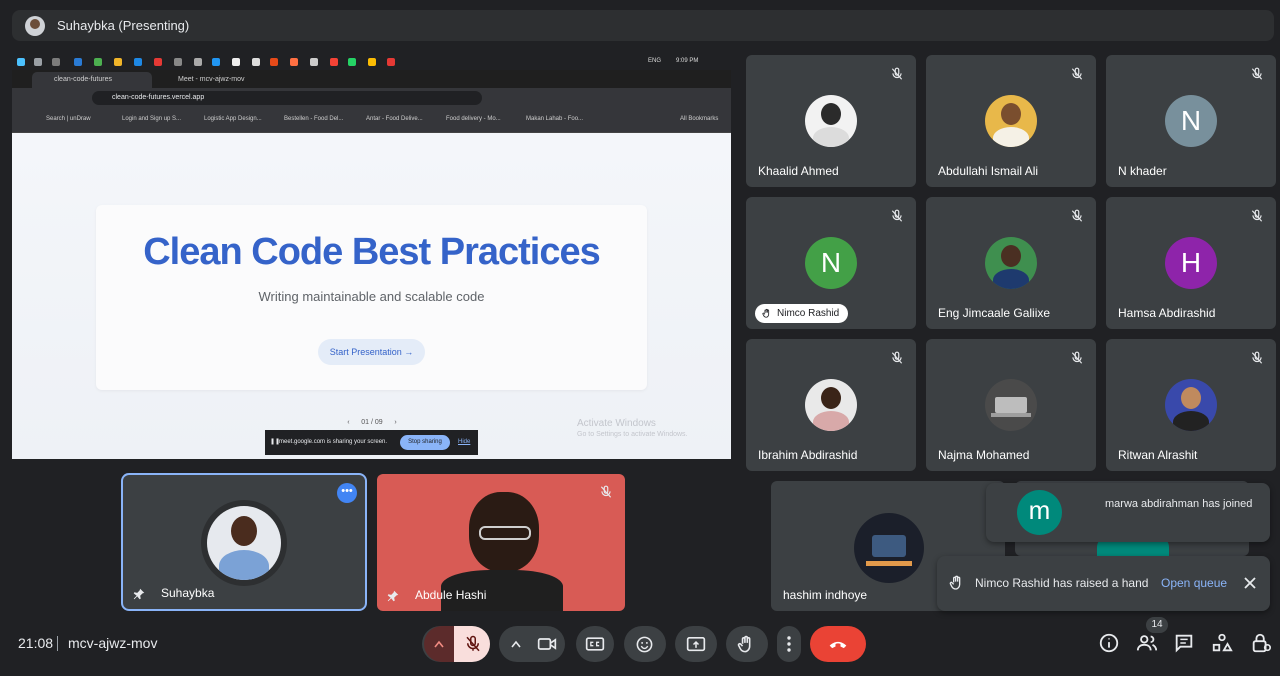 This screenshot has height=676, width=1280. I want to click on participant-name: hashim indhoye, so click(825, 595).